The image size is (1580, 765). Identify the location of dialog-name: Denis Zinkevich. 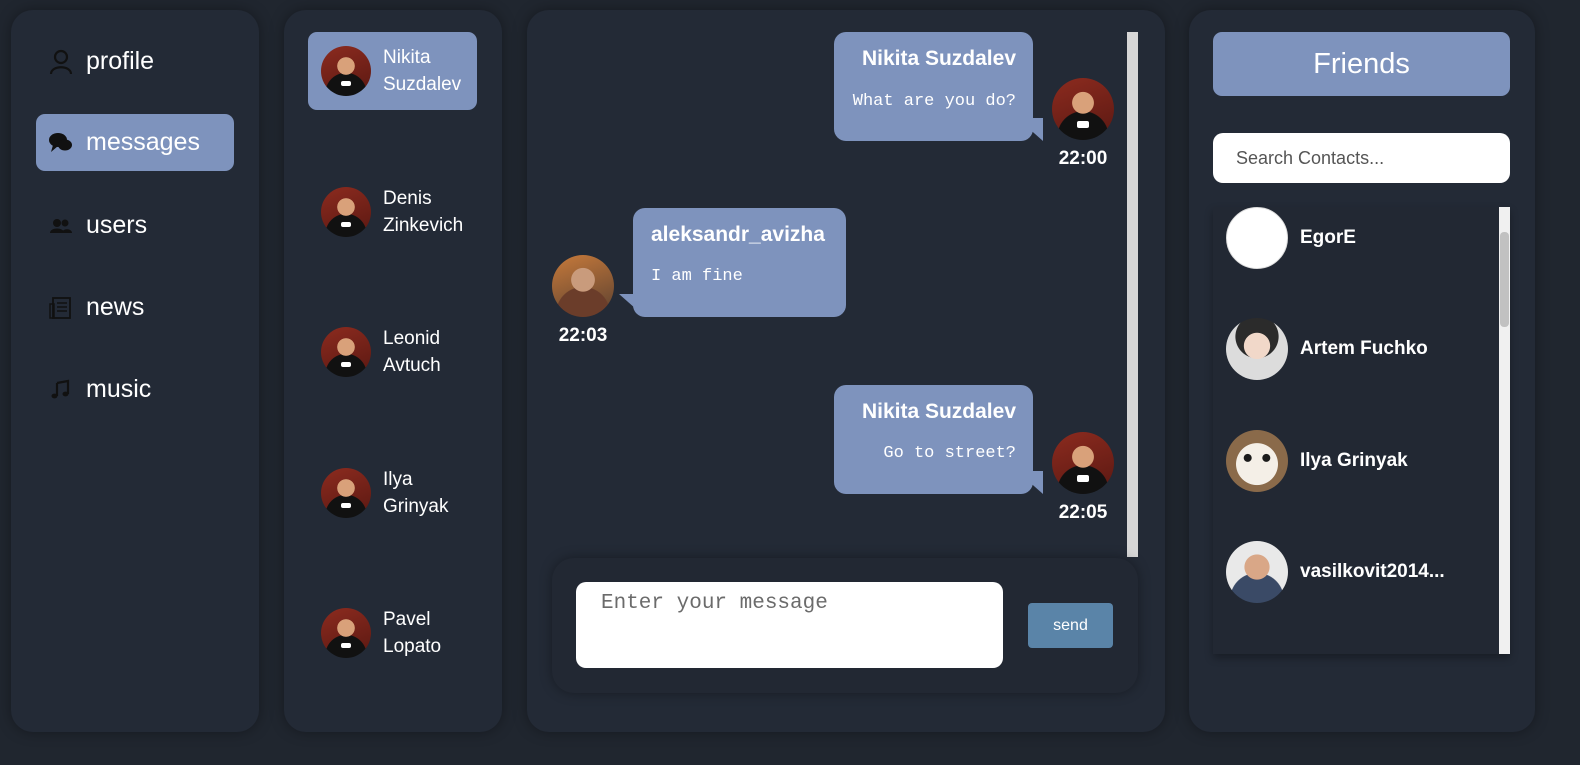
(430, 212).